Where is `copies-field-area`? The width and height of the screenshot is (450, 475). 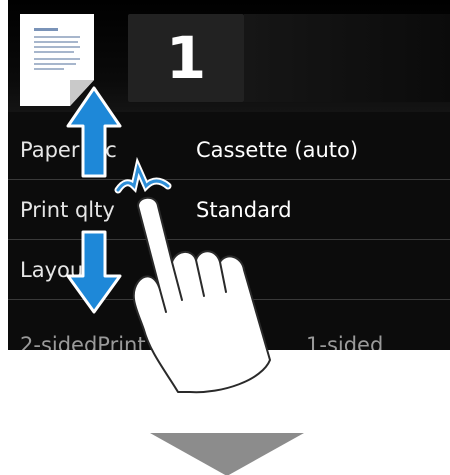
copies-field-area is located at coordinates (347, 58).